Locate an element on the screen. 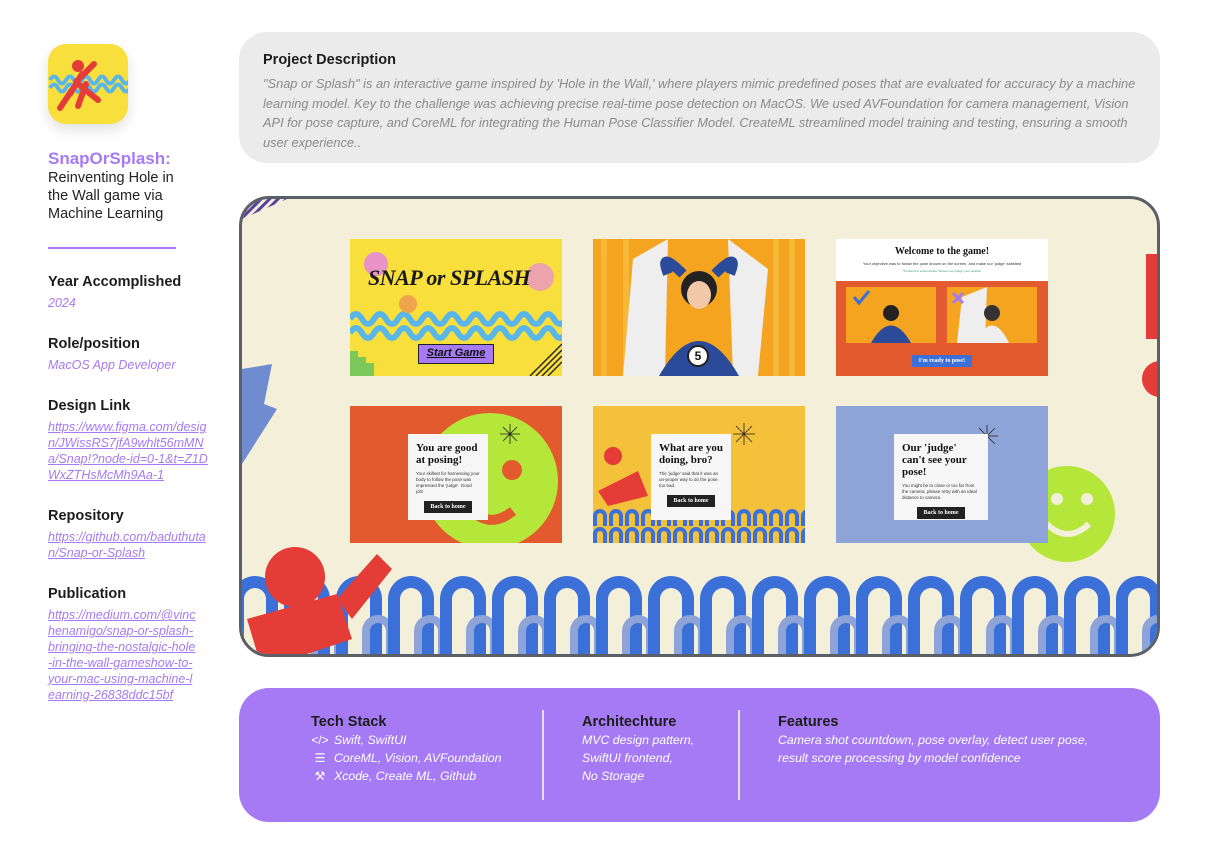 The width and height of the screenshot is (1208, 854). design-label: Design Link is located at coordinates (89, 406).